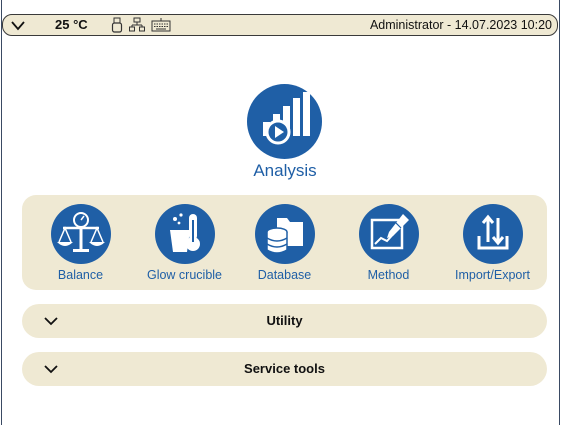 This screenshot has width=561, height=425. I want to click on balance-scale-icon, so click(80, 234).